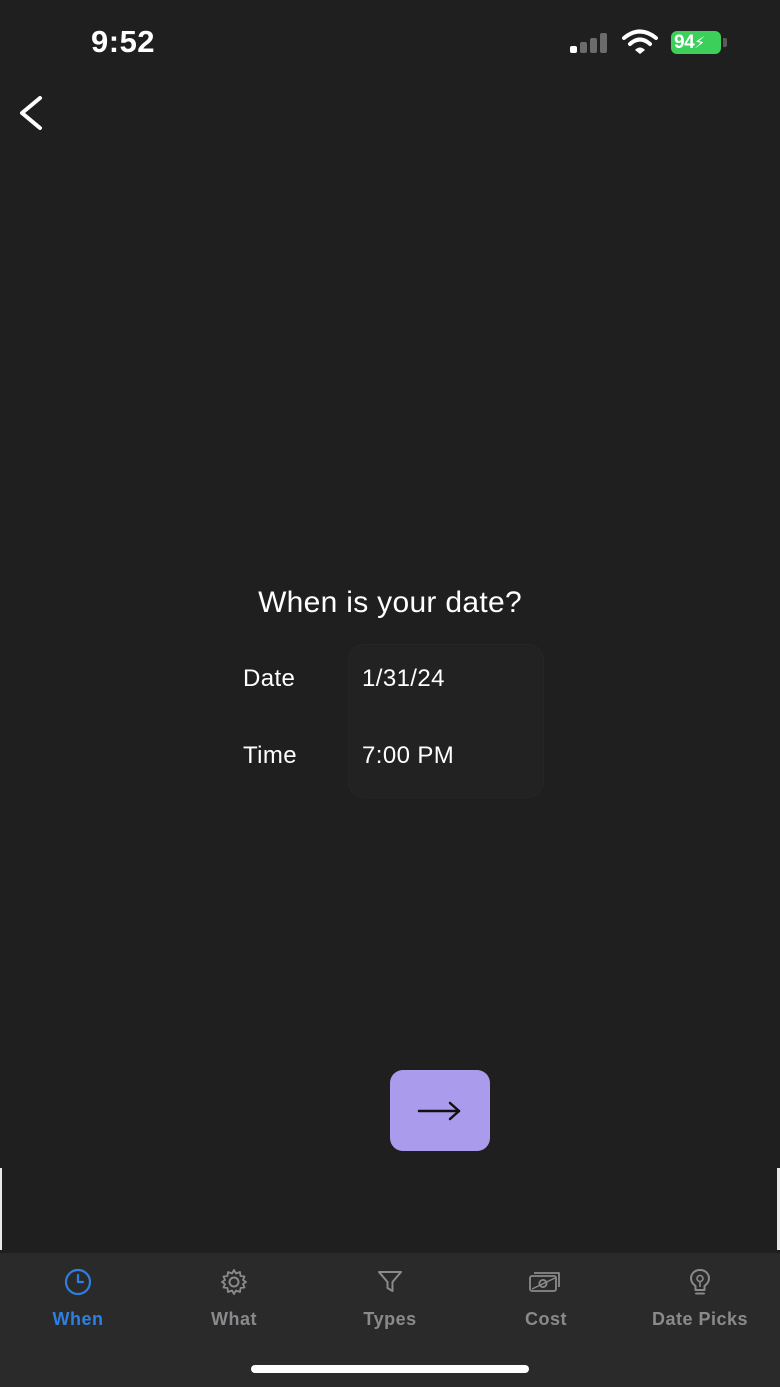 The height and width of the screenshot is (1387, 780). Describe the element at coordinates (269, 678) in the screenshot. I see `date-label: Date` at that location.